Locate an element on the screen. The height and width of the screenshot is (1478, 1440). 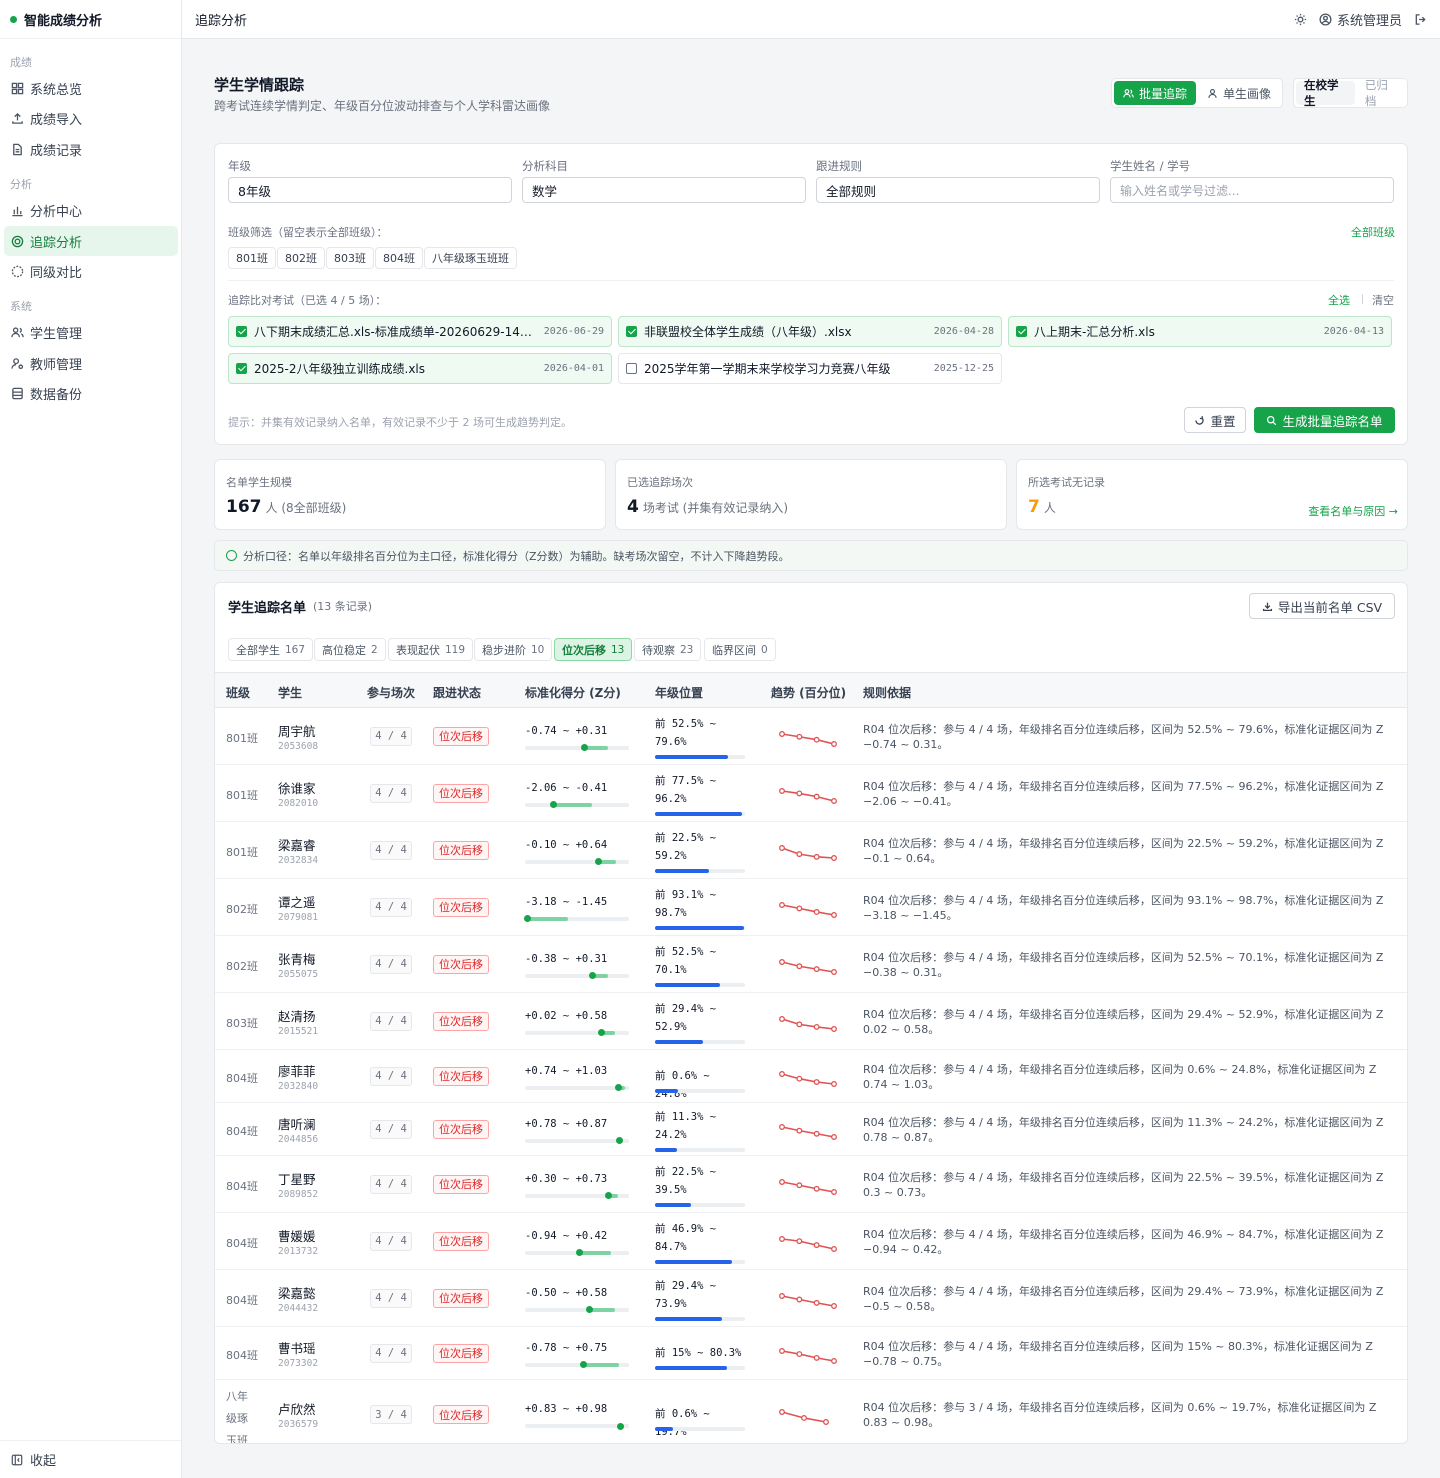
view-reasons-link: 查看名单与原因 → is located at coordinates (1353, 511).